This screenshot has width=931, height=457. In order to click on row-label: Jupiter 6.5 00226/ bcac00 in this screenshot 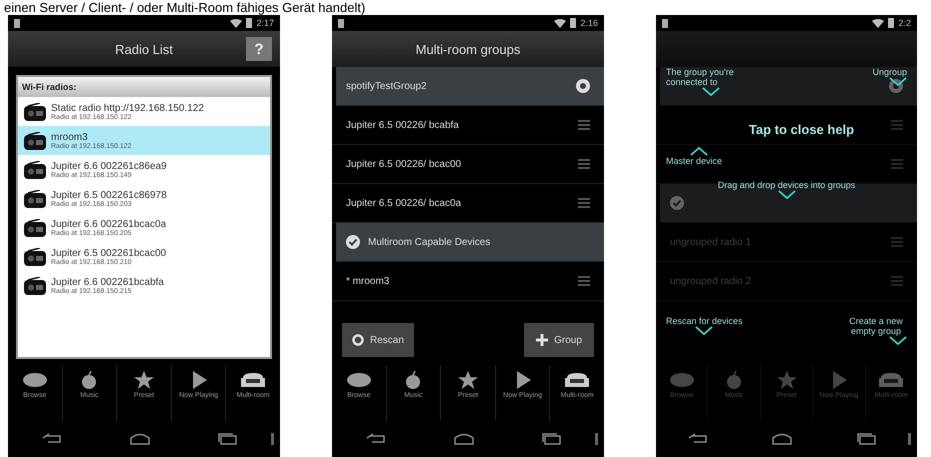, I will do `click(404, 164)`.